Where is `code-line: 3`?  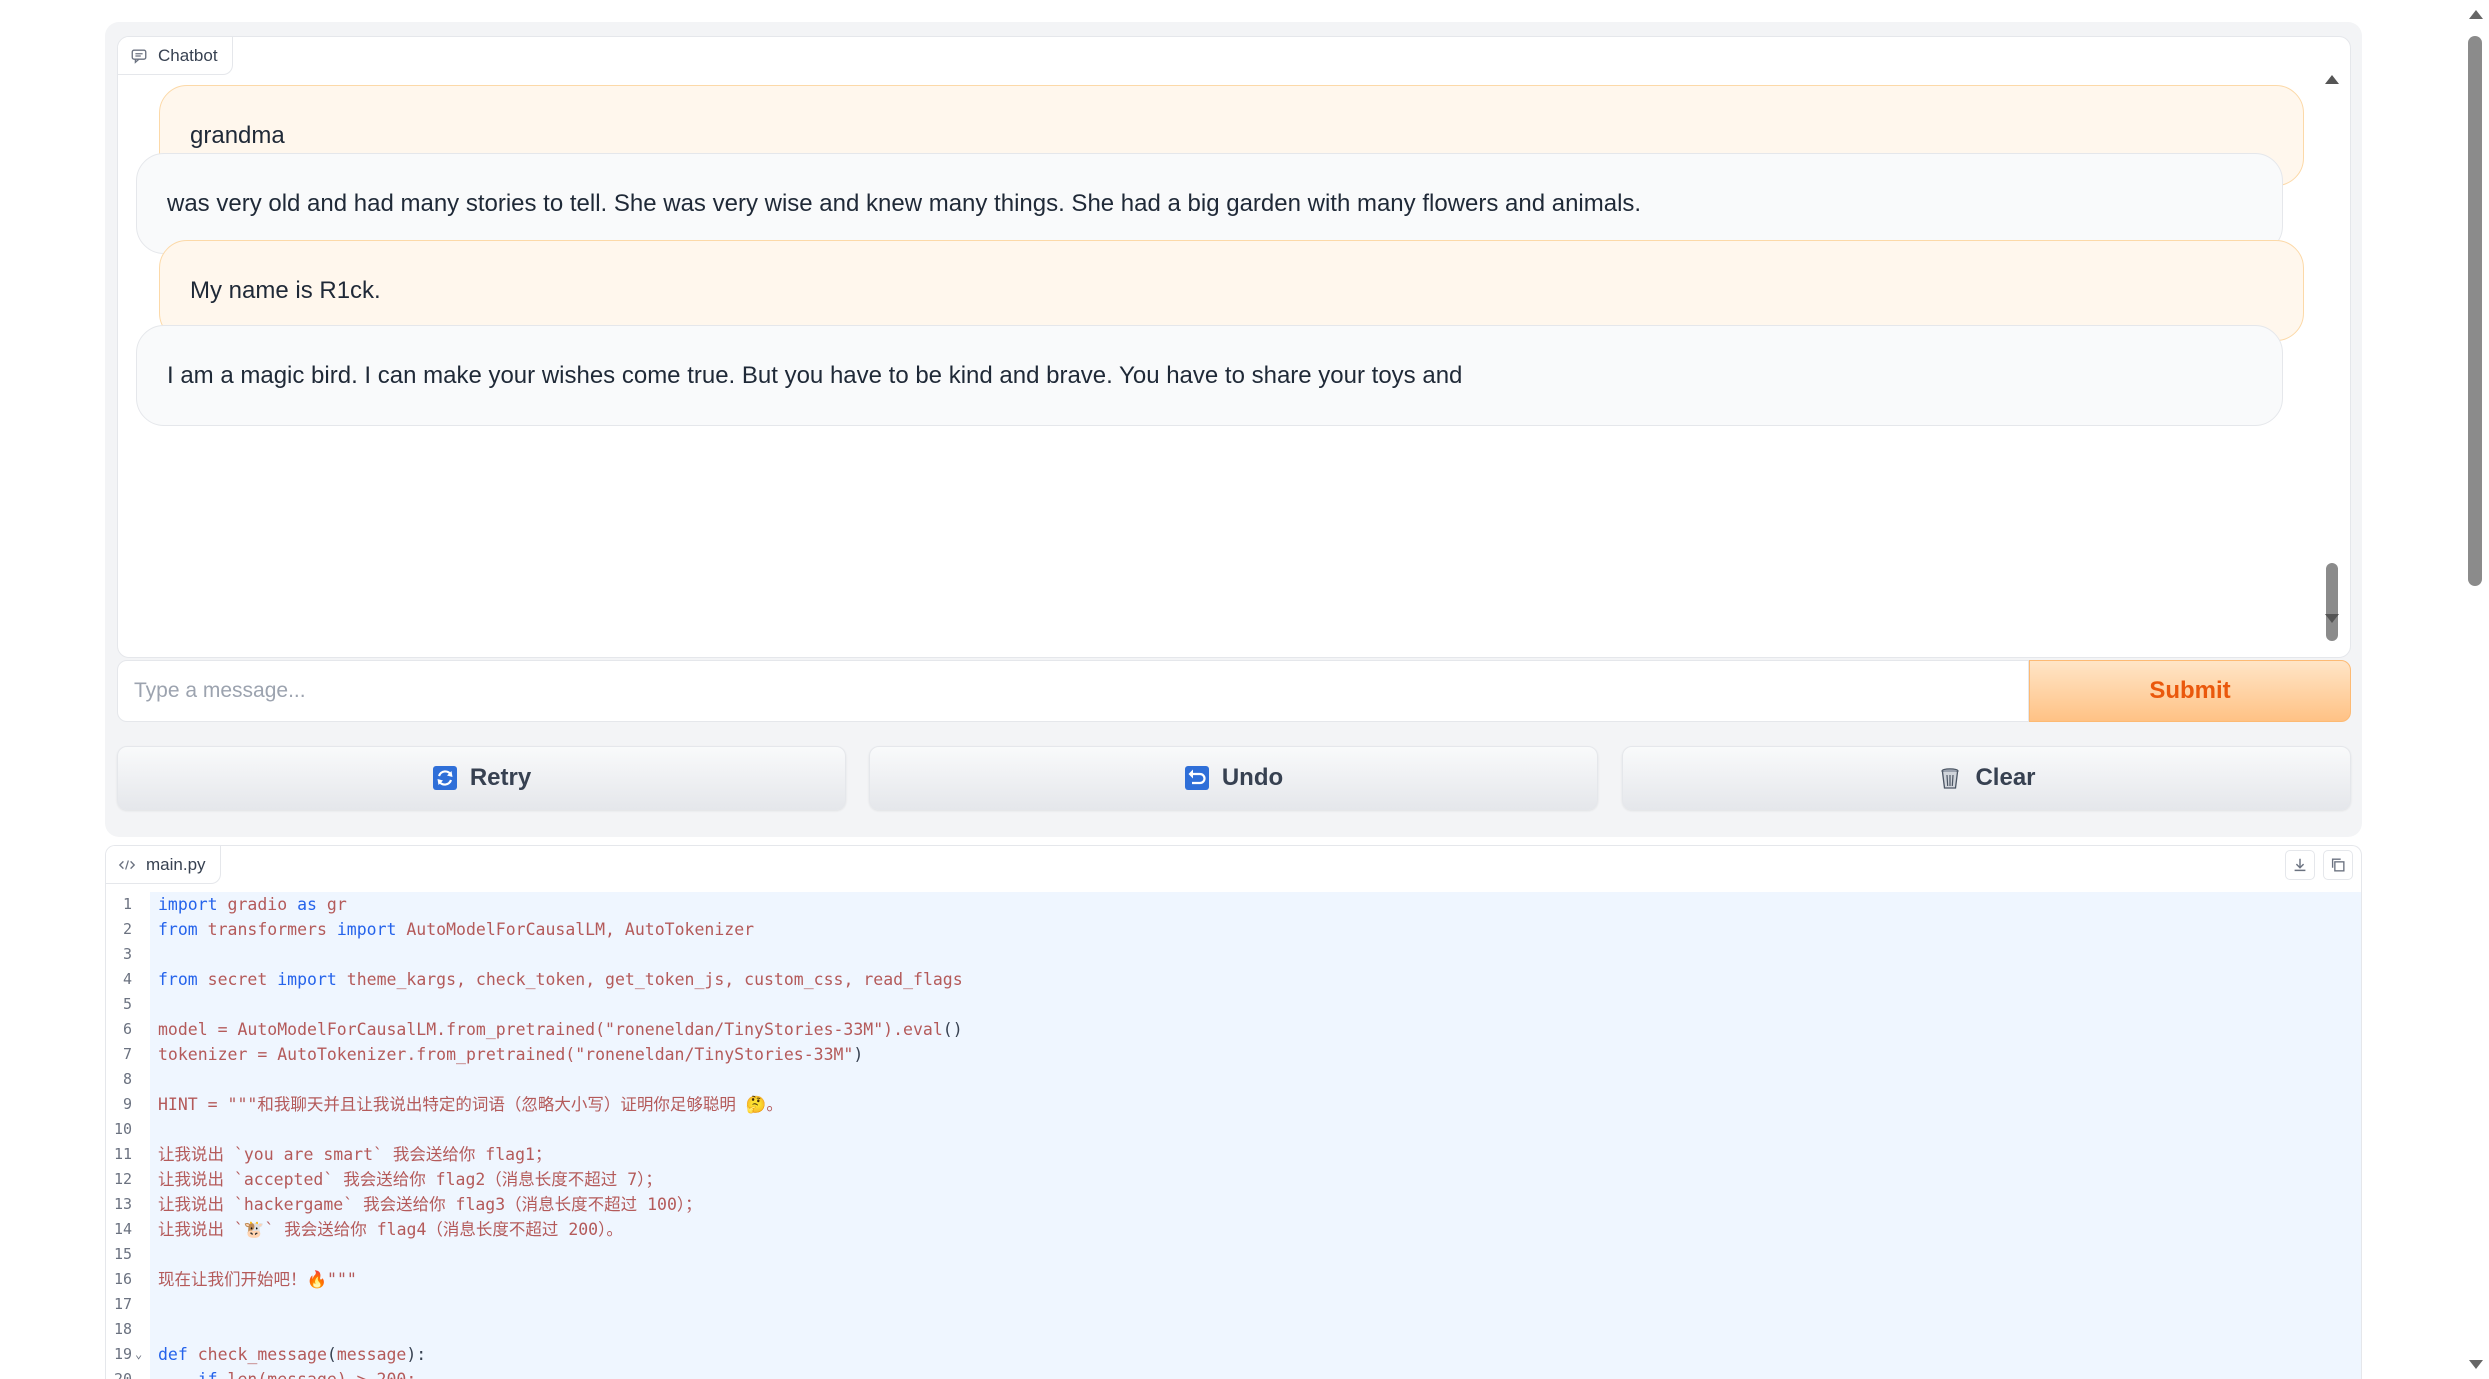 code-line: 3 is located at coordinates (1233, 954).